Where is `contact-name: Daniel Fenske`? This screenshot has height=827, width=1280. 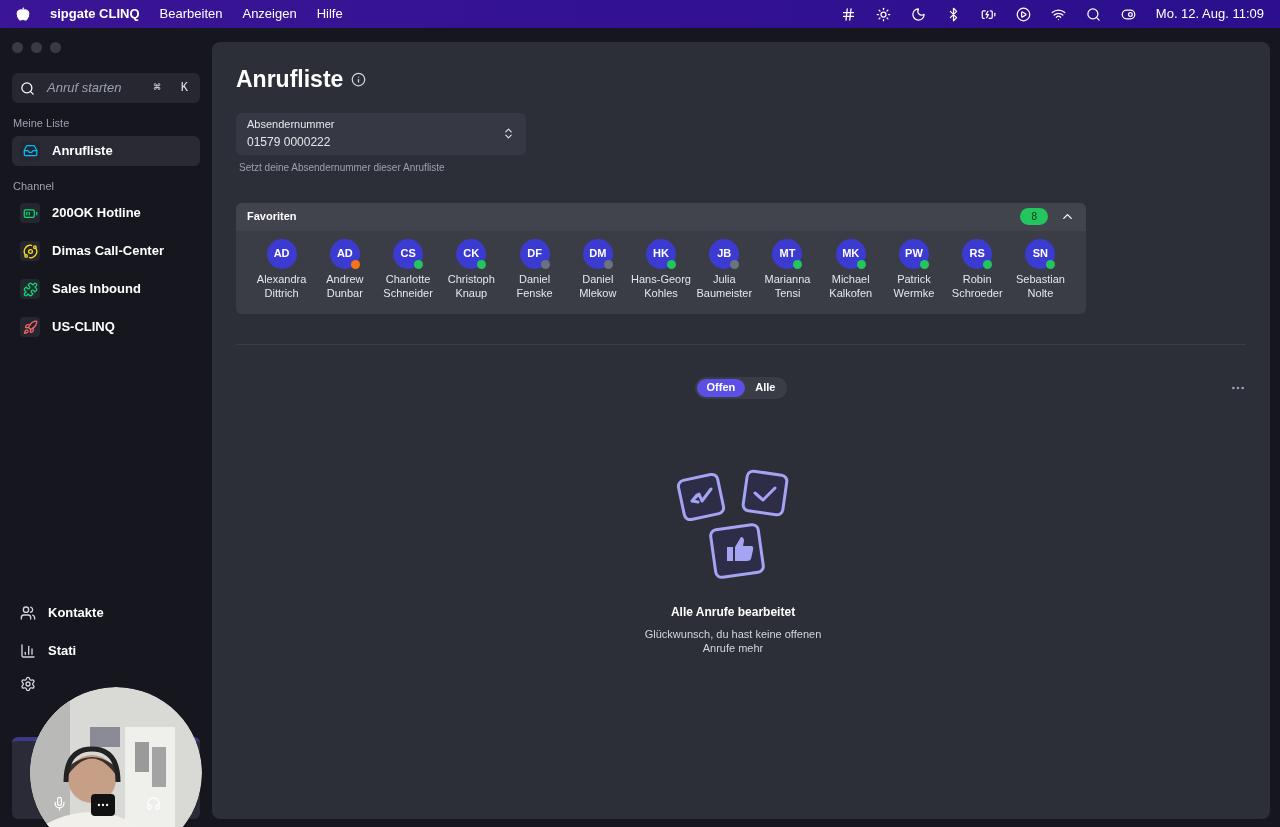 contact-name: Daniel Fenske is located at coordinates (534, 285).